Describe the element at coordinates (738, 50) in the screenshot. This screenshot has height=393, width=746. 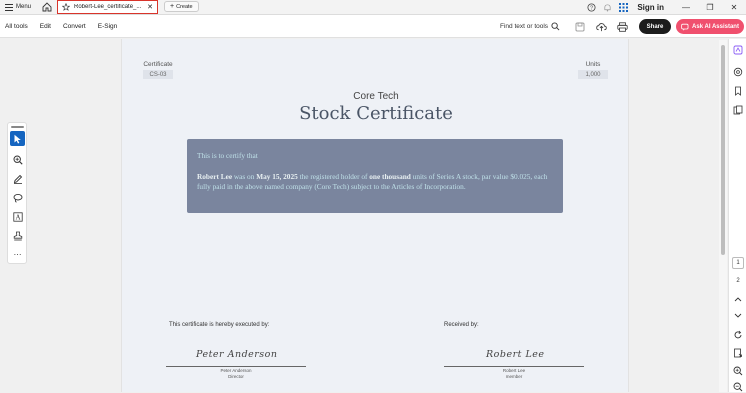
I see `ai-panel-icon` at that location.